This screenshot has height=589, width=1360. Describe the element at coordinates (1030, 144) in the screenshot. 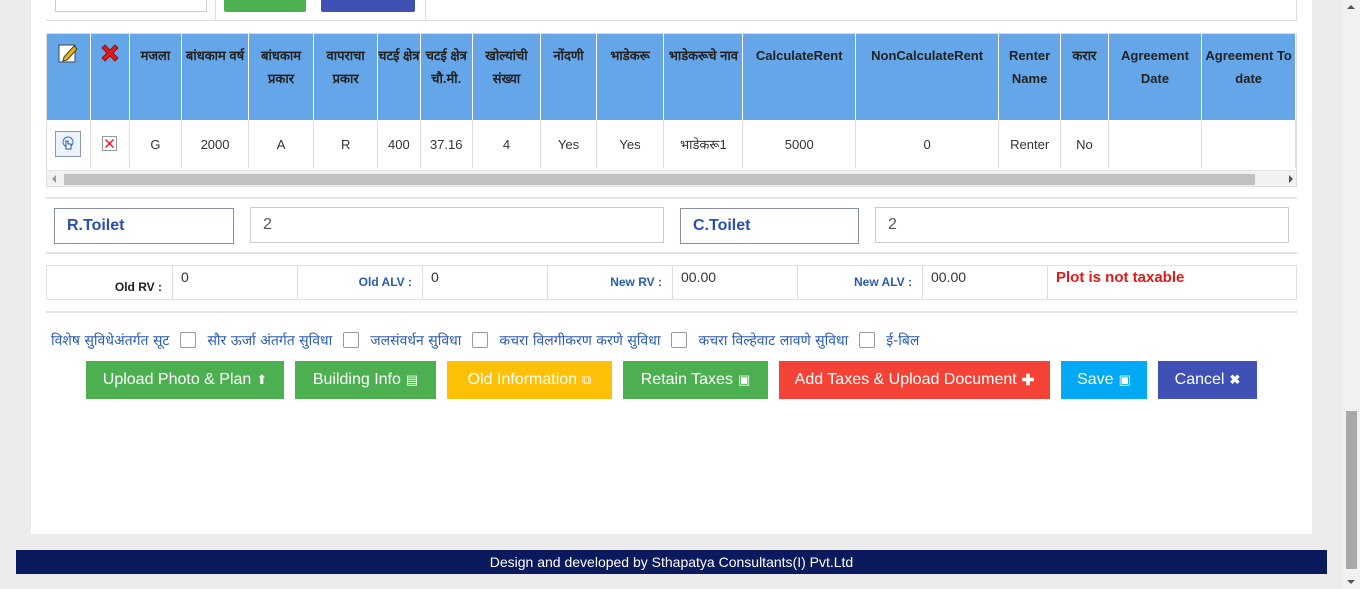

I see `cell-renter-name: Renter` at that location.